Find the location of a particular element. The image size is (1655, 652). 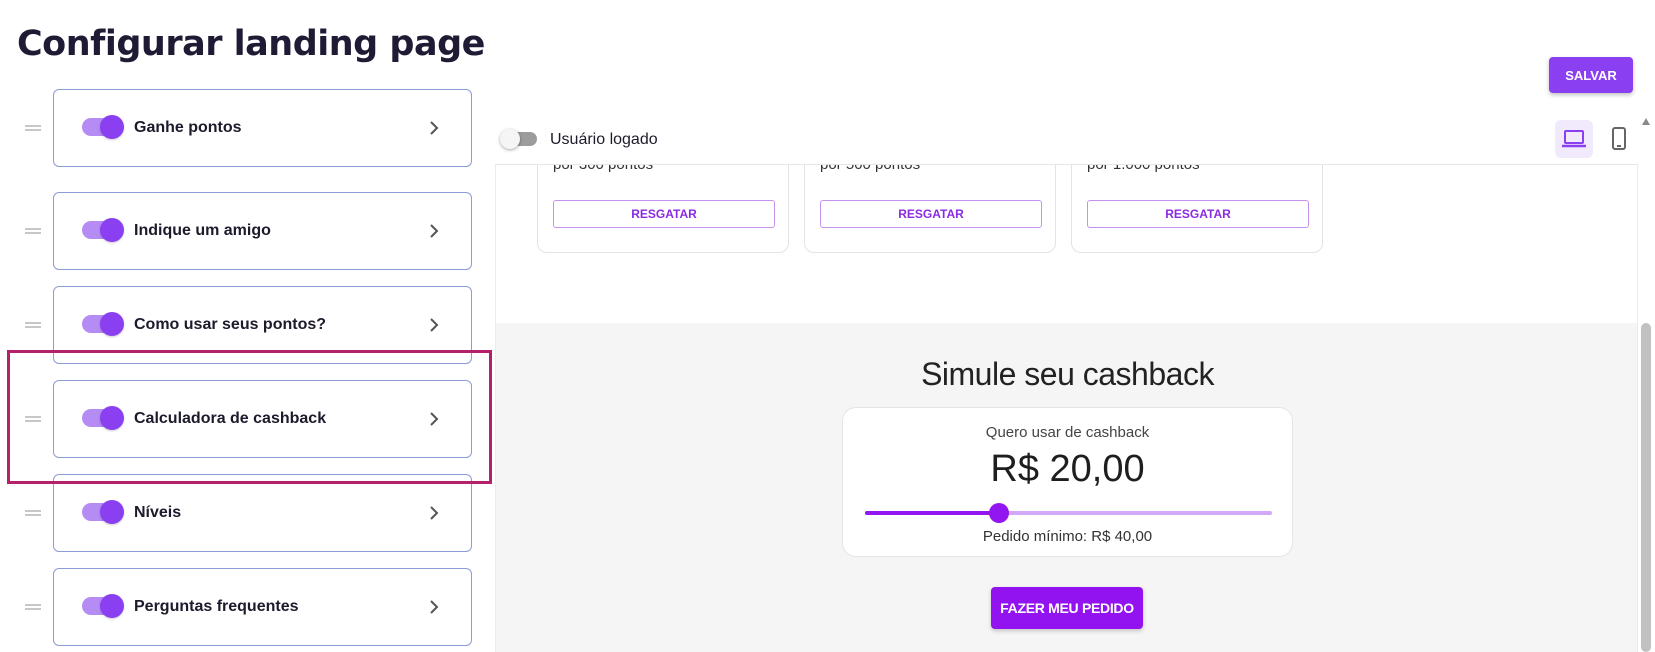

reward-card: por 300 pontos RESGATAR is located at coordinates (663, 209).